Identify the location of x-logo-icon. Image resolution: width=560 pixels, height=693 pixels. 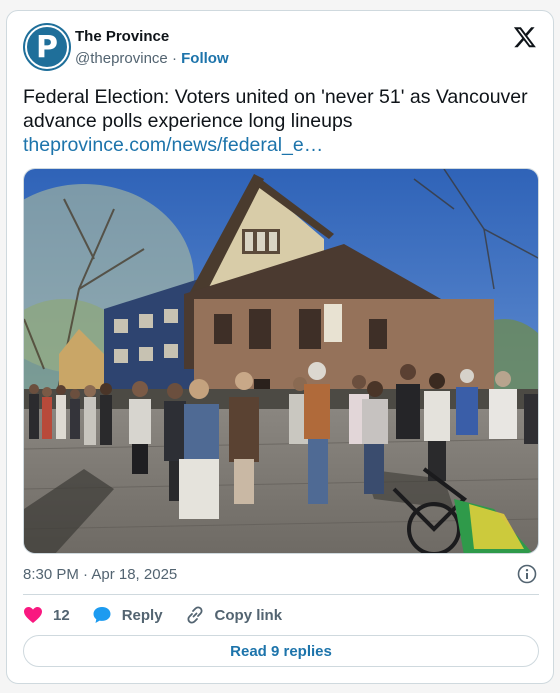
(525, 37).